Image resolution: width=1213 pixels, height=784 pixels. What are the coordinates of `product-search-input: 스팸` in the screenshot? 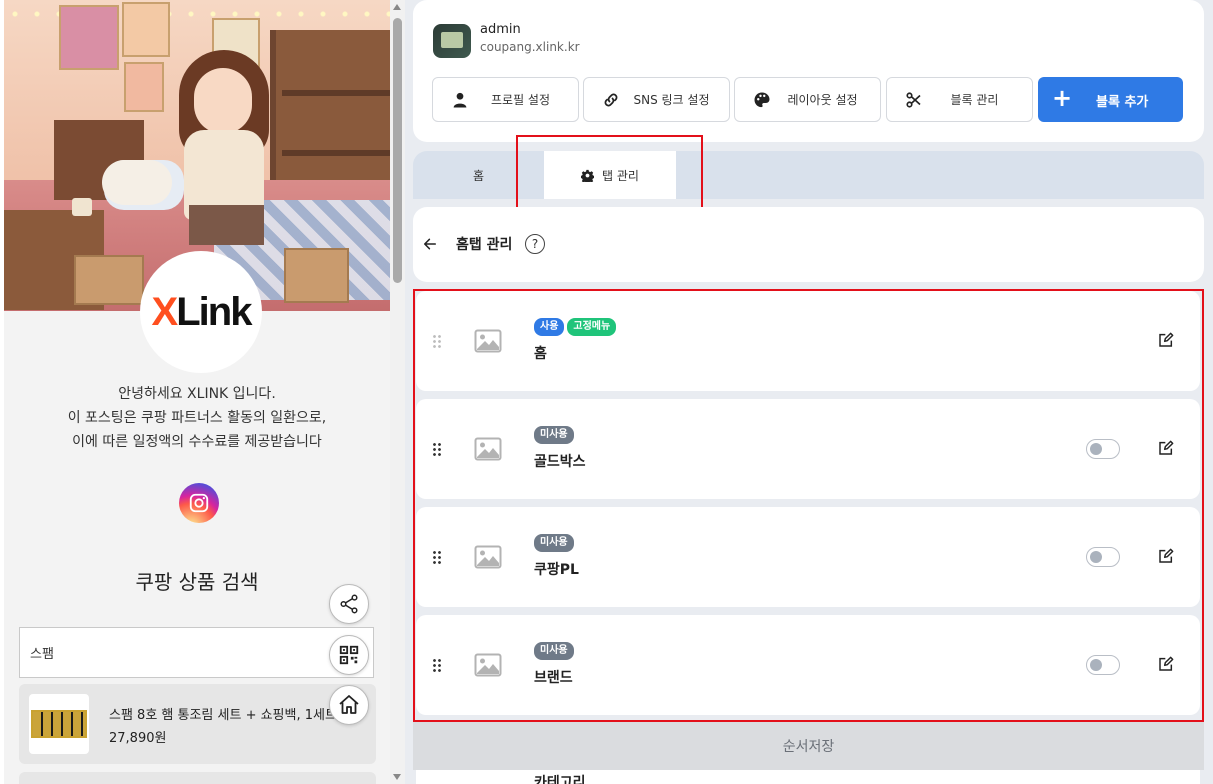 It's located at (196, 652).